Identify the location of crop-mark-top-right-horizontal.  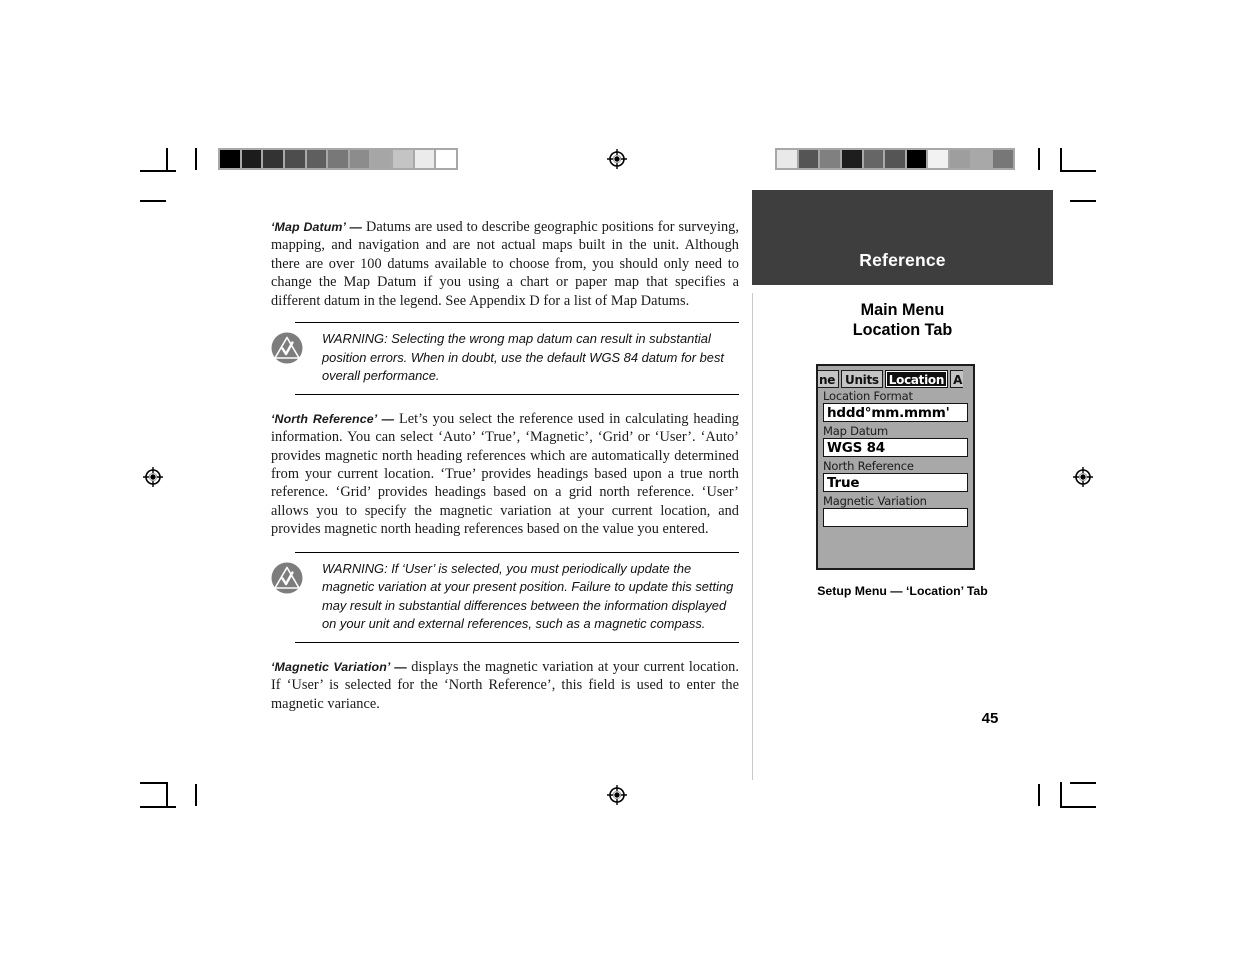
(1078, 171).